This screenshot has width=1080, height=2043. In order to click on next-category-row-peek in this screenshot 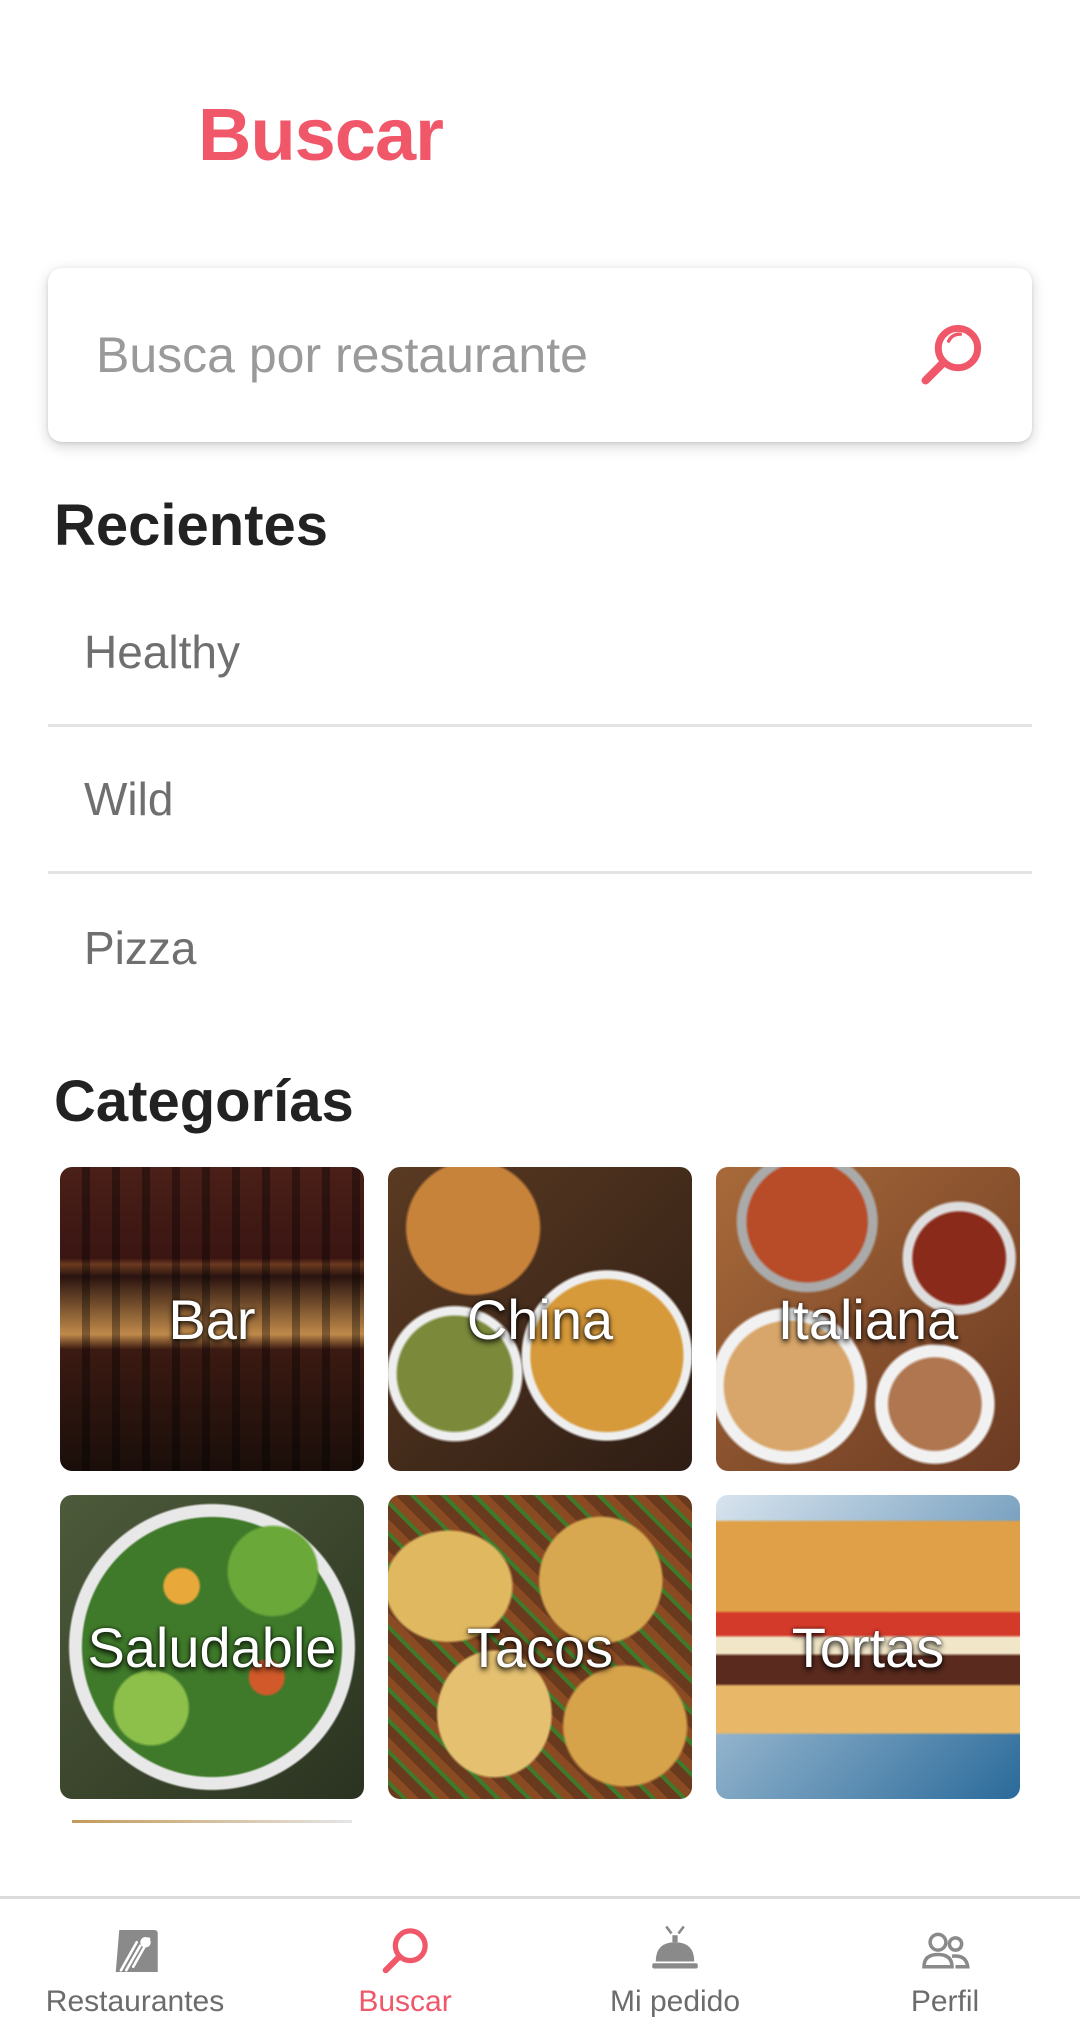, I will do `click(212, 1821)`.